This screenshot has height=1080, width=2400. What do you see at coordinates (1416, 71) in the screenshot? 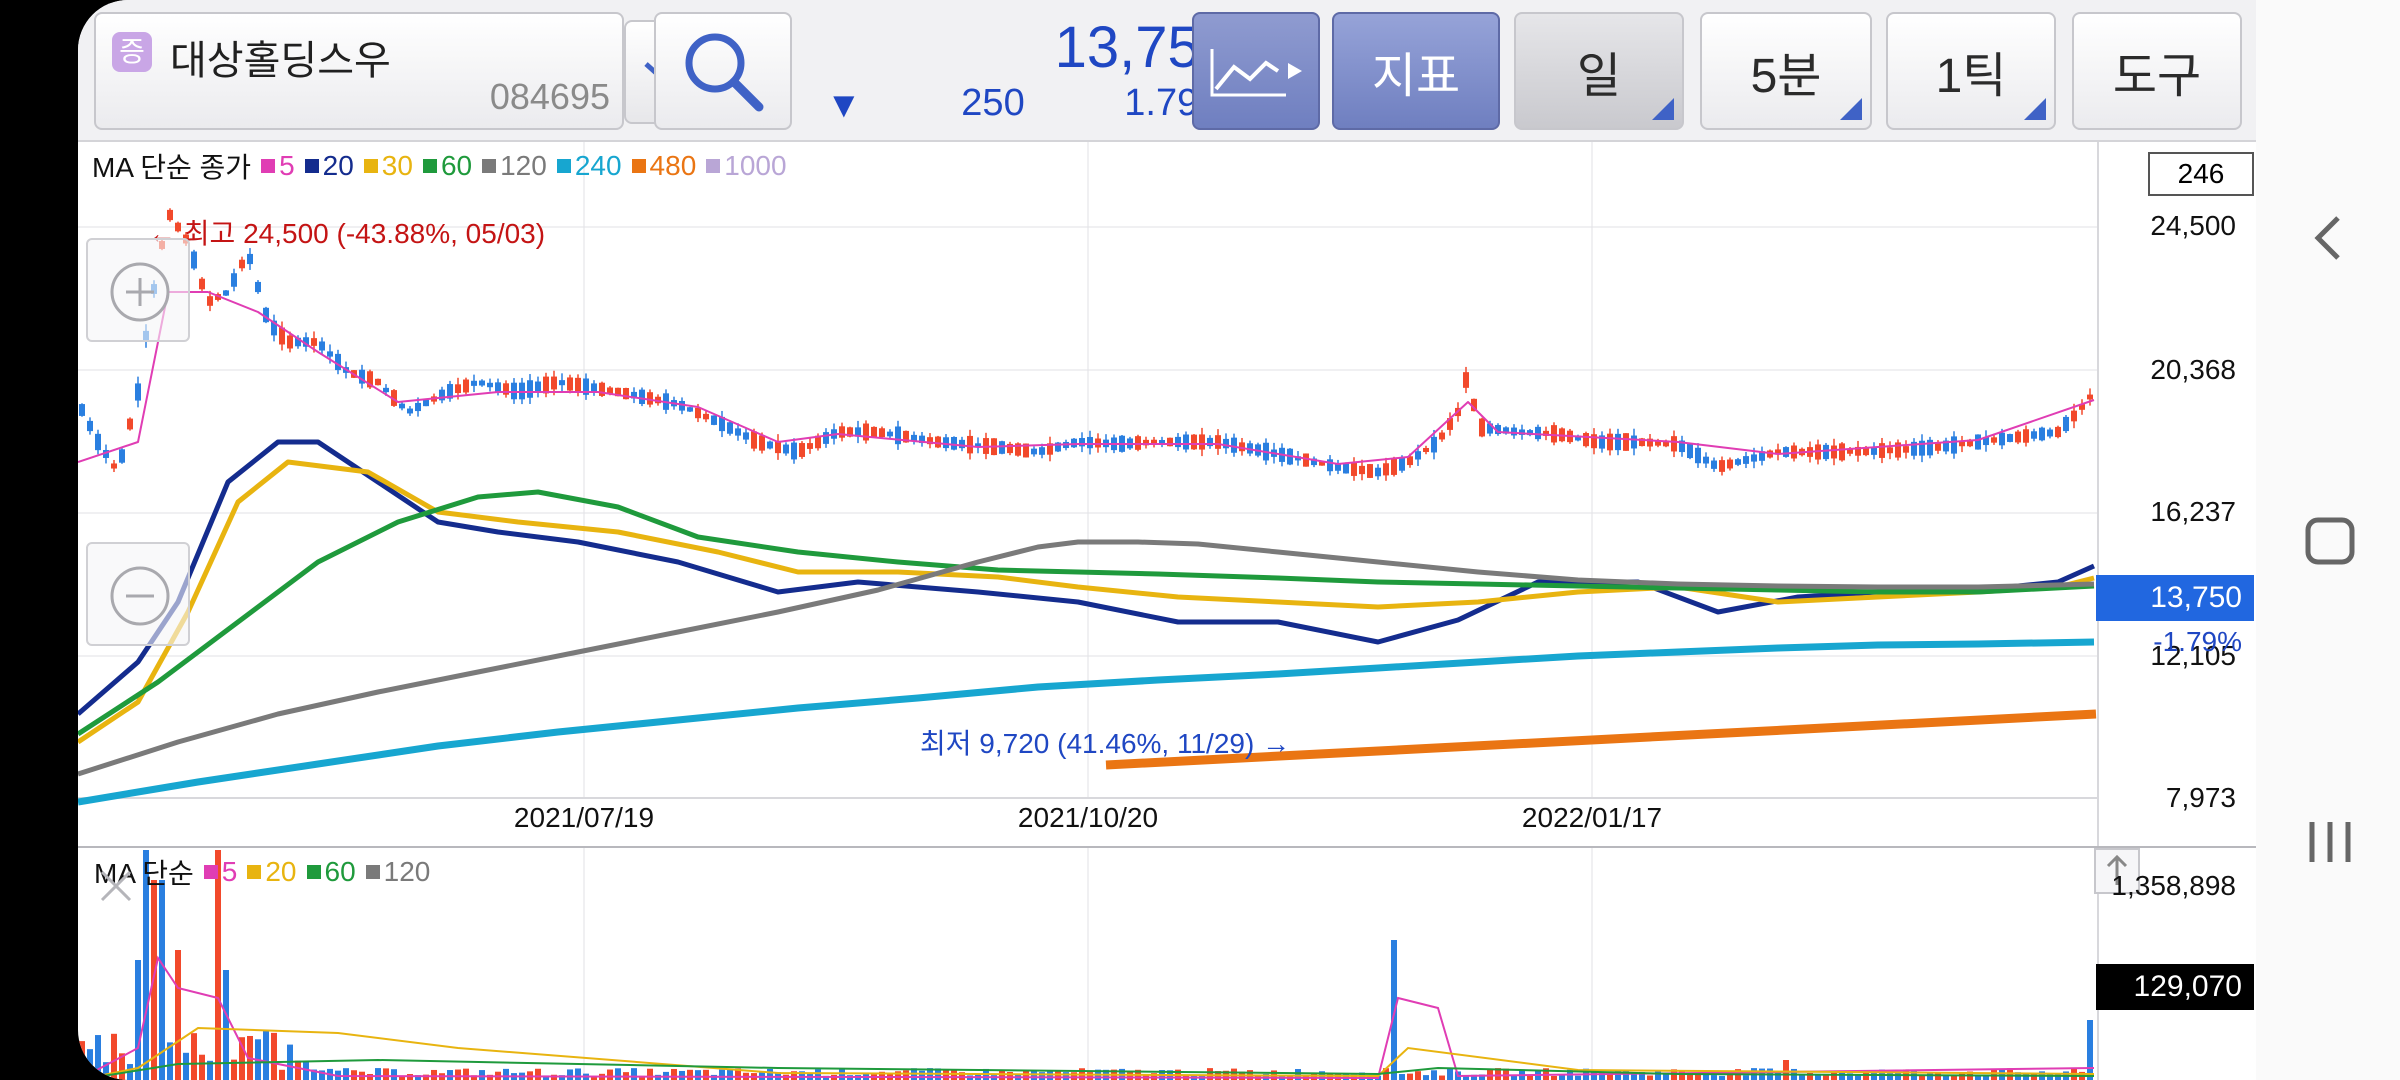
I see `indicator-button: 지표` at bounding box center [1416, 71].